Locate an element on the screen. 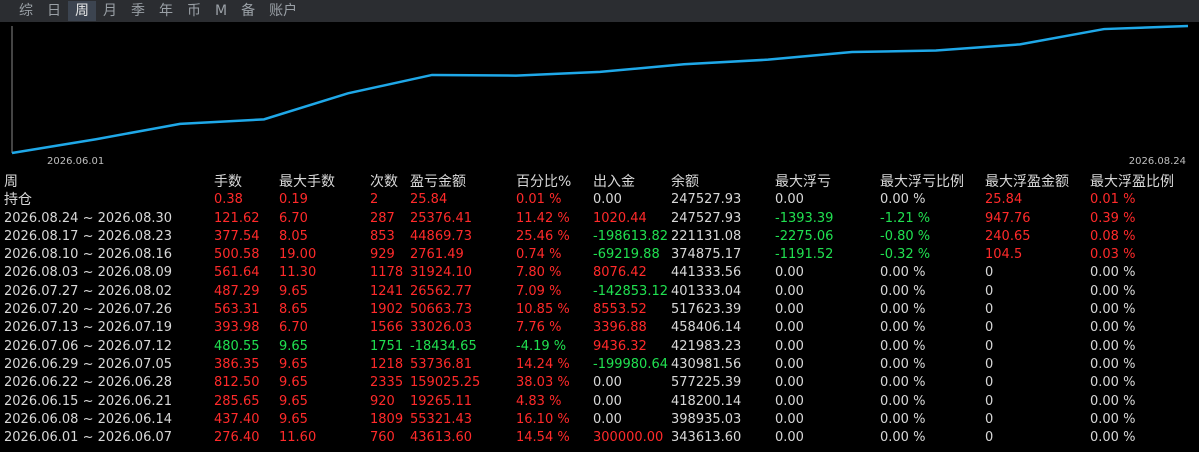 The height and width of the screenshot is (452, 1199). period-cell: 2026.07.13 ~ 2026.07.19 is located at coordinates (88, 328).